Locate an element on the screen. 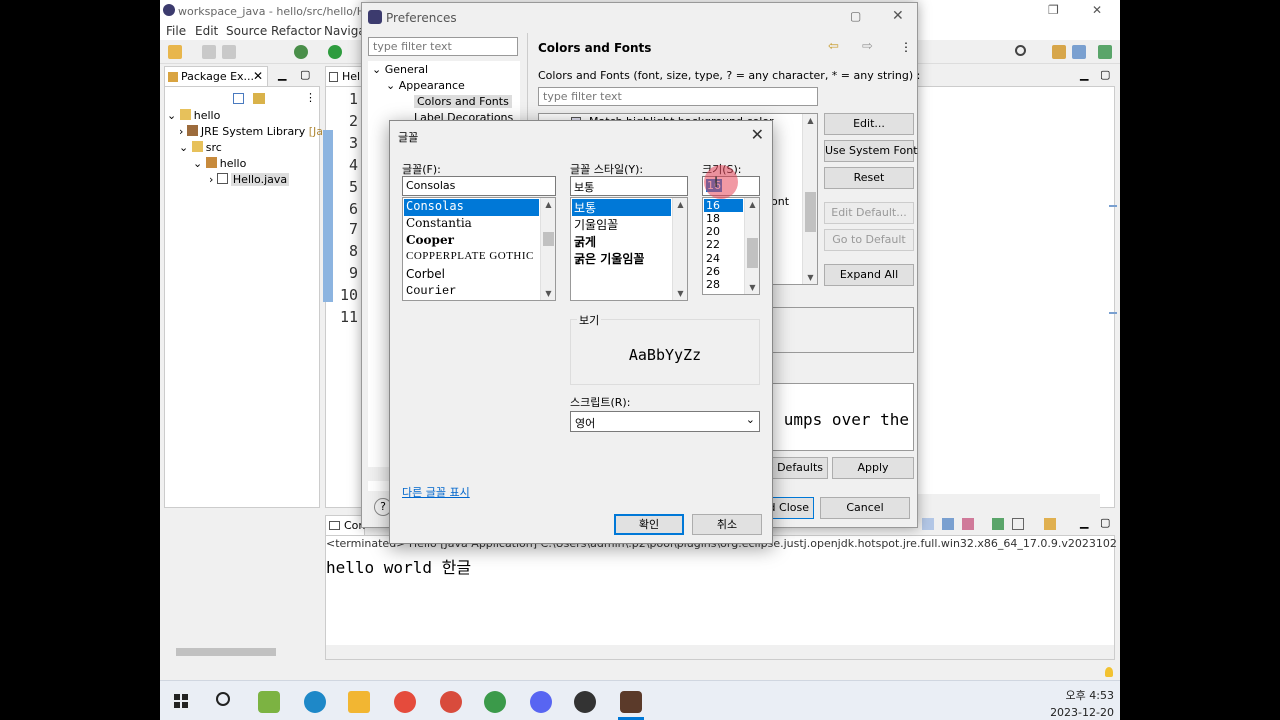 This screenshot has height=720, width=1280. tree-package-hello: ⌄ hello is located at coordinates (219, 163).